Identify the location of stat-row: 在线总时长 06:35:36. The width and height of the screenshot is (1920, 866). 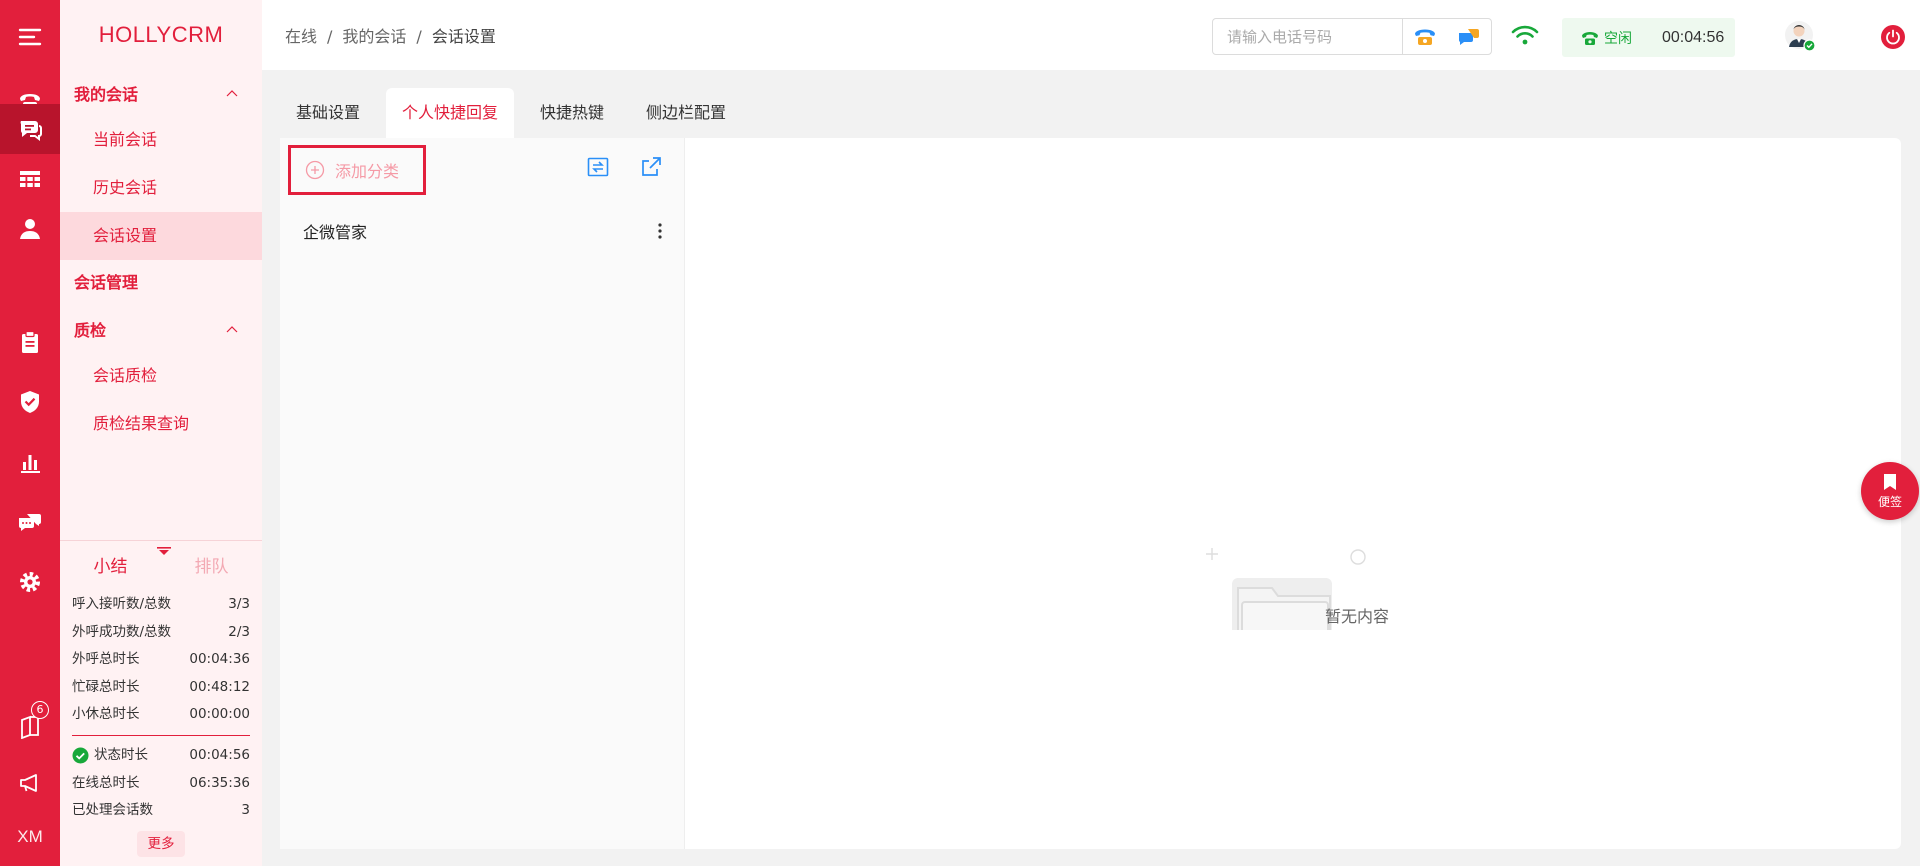
(161, 784).